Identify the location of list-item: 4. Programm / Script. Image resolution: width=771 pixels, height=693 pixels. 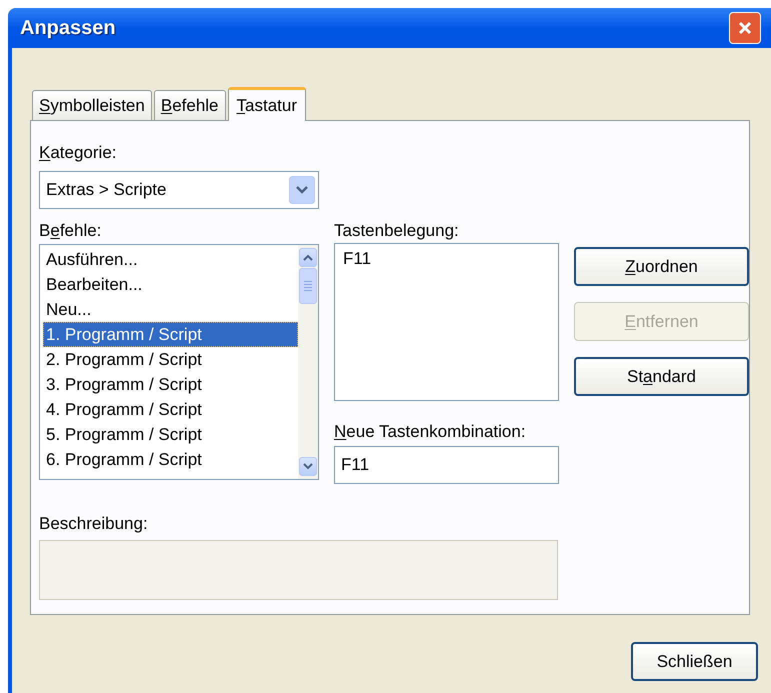
(170, 409).